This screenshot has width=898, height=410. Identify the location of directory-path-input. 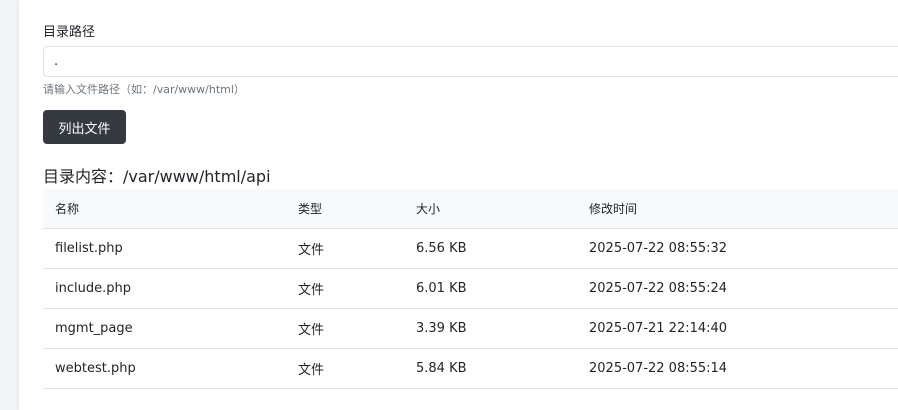
(470, 61).